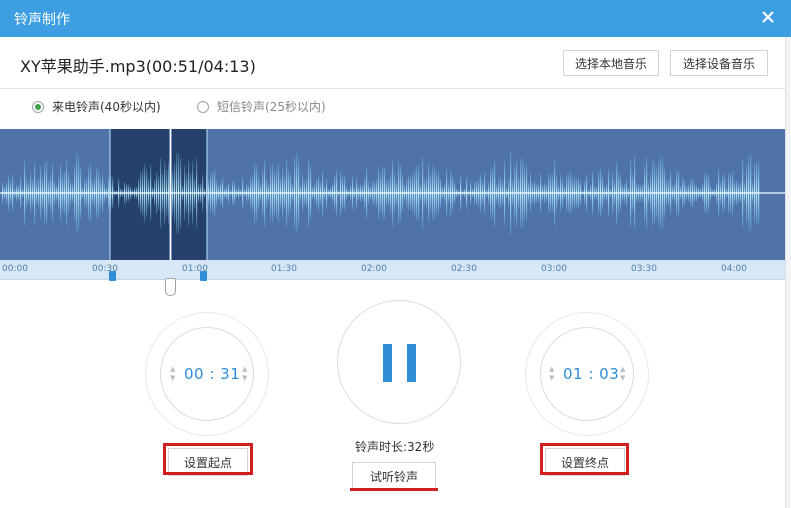 This screenshot has width=791, height=508. What do you see at coordinates (271, 107) in the screenshot?
I see `ringtype-sms-label: 短信铃声(25秒以内)` at bounding box center [271, 107].